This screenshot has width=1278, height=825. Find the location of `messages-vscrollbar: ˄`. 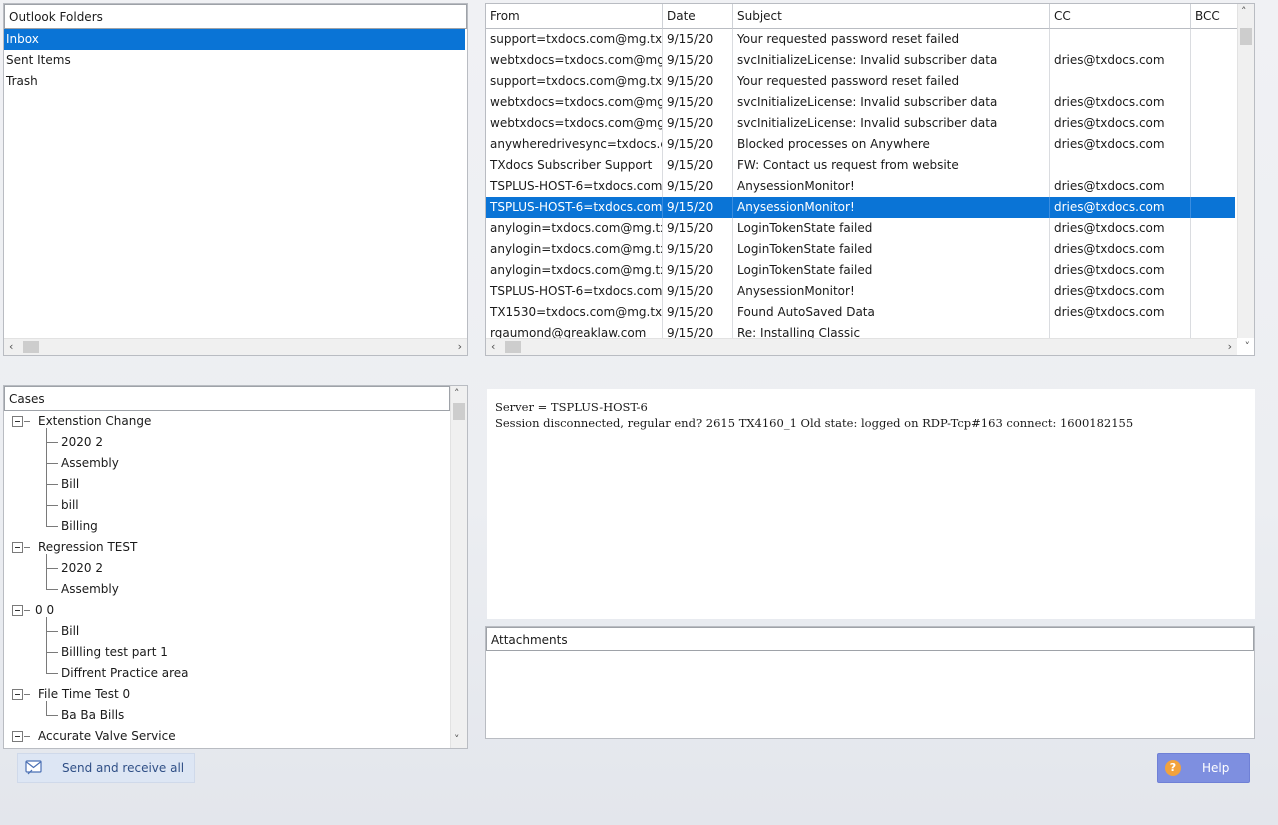

messages-vscrollbar: ˄ is located at coordinates (1245, 171).